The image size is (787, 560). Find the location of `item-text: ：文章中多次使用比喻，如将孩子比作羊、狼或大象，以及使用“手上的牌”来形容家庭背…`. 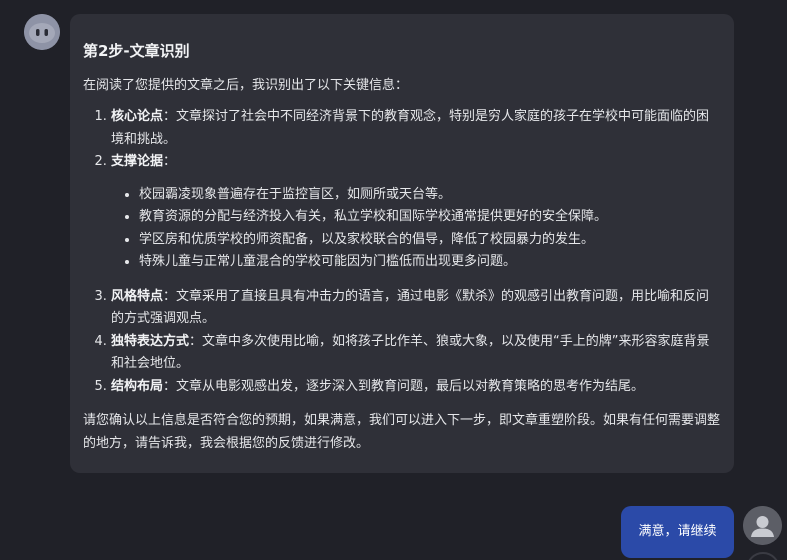

item-text: ：文章中多次使用比喻，如将孩子比作羊、狼或大象，以及使用“手上的牌”来形容家庭背… is located at coordinates (410, 352).